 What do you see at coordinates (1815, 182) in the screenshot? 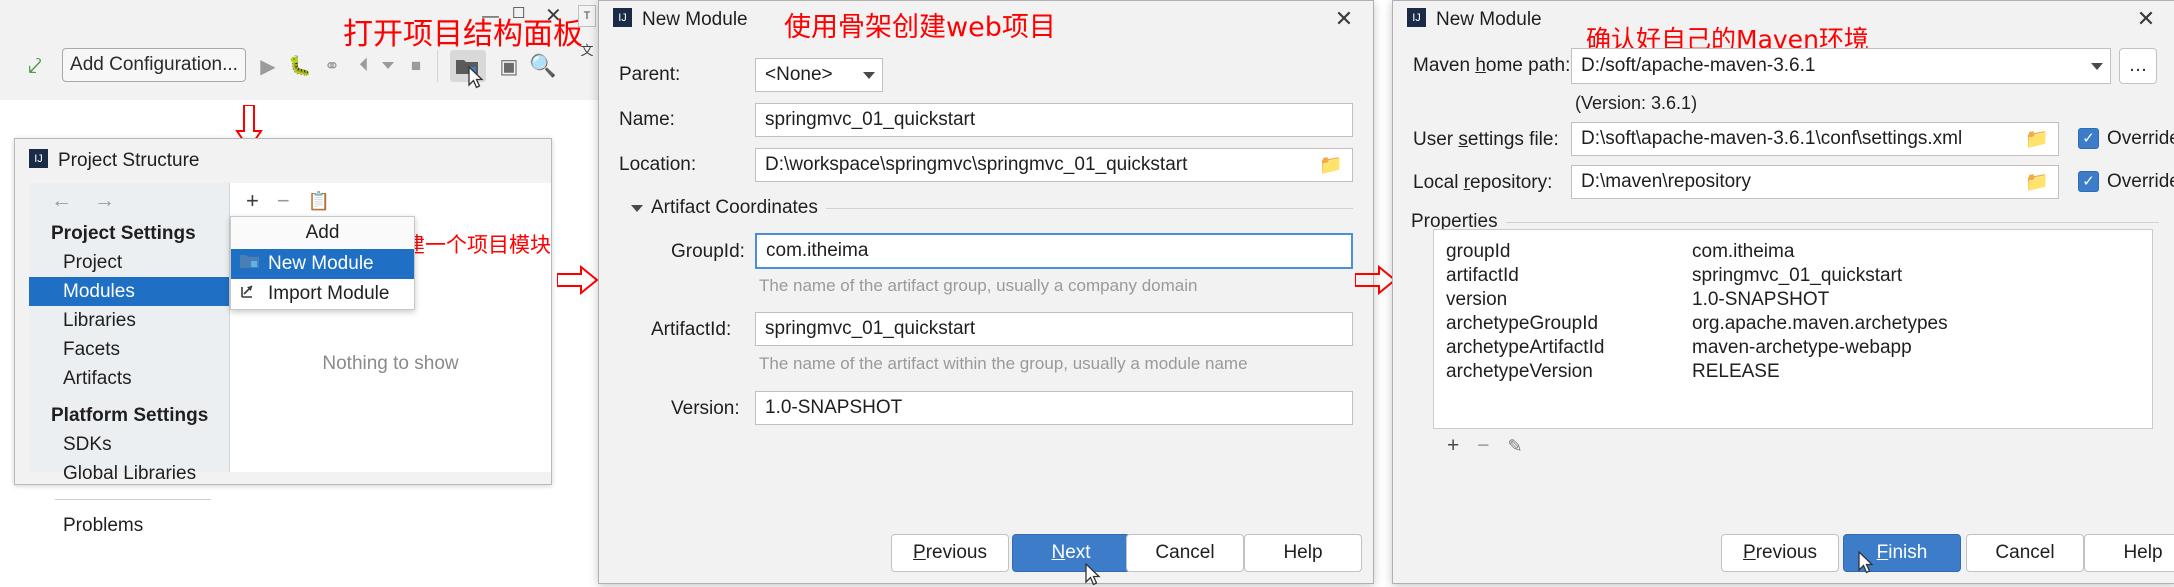
I see `local-repository-input: D:\maven\repository 📁` at bounding box center [1815, 182].